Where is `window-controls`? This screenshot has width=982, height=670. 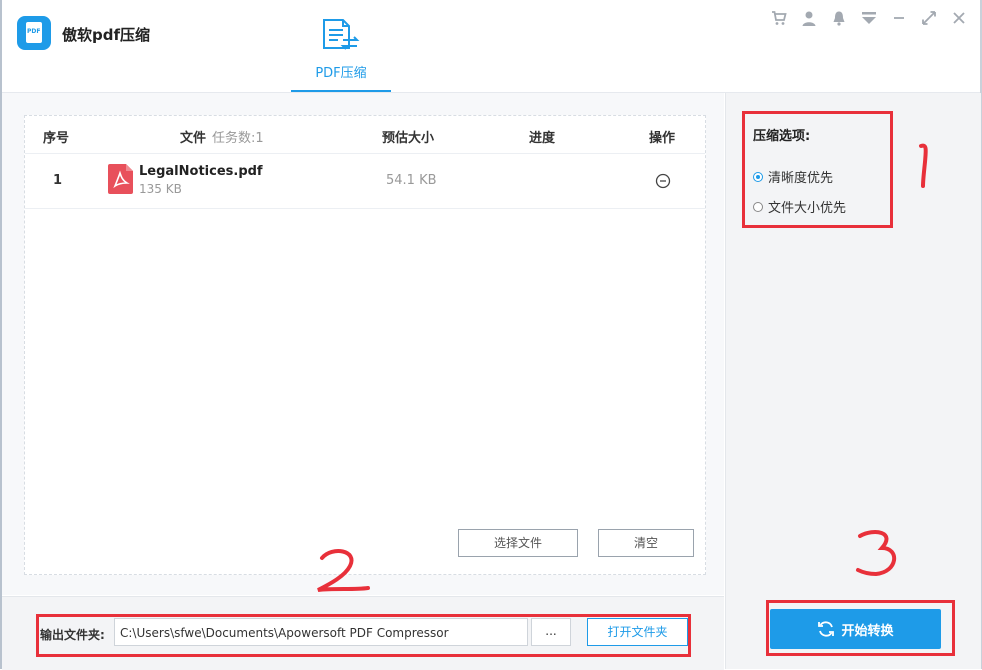
window-controls is located at coordinates (869, 18).